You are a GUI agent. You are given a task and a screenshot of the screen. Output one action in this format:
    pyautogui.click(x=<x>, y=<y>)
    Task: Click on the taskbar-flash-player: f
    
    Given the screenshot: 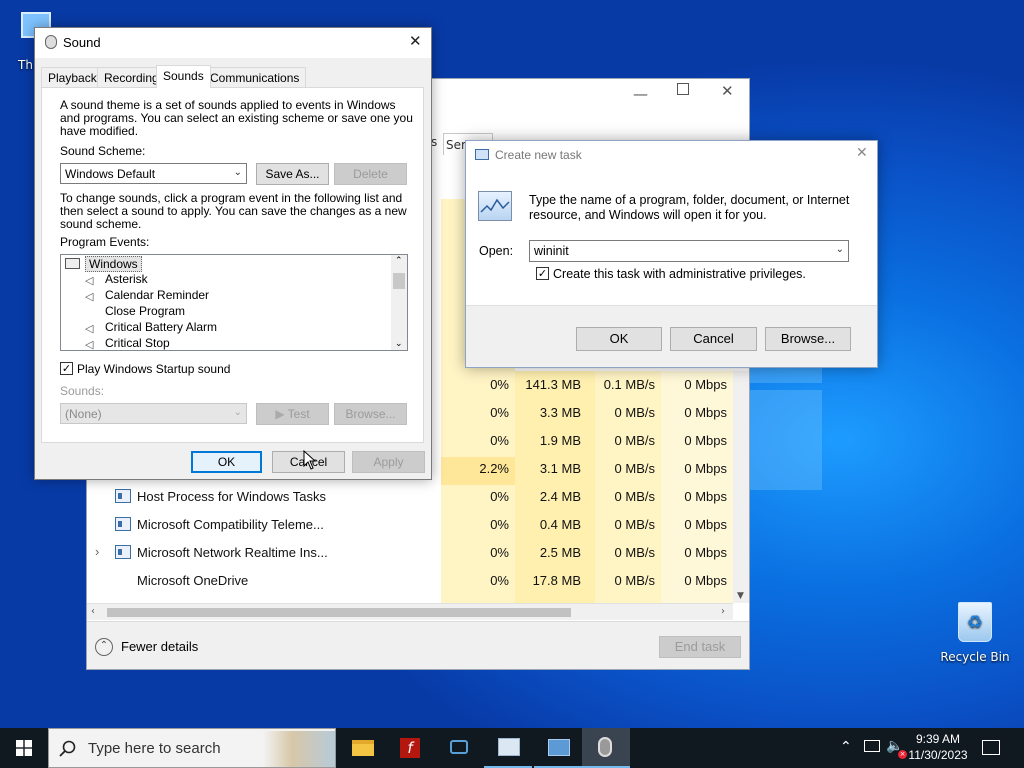 What is the action you would take?
    pyautogui.click(x=410, y=748)
    